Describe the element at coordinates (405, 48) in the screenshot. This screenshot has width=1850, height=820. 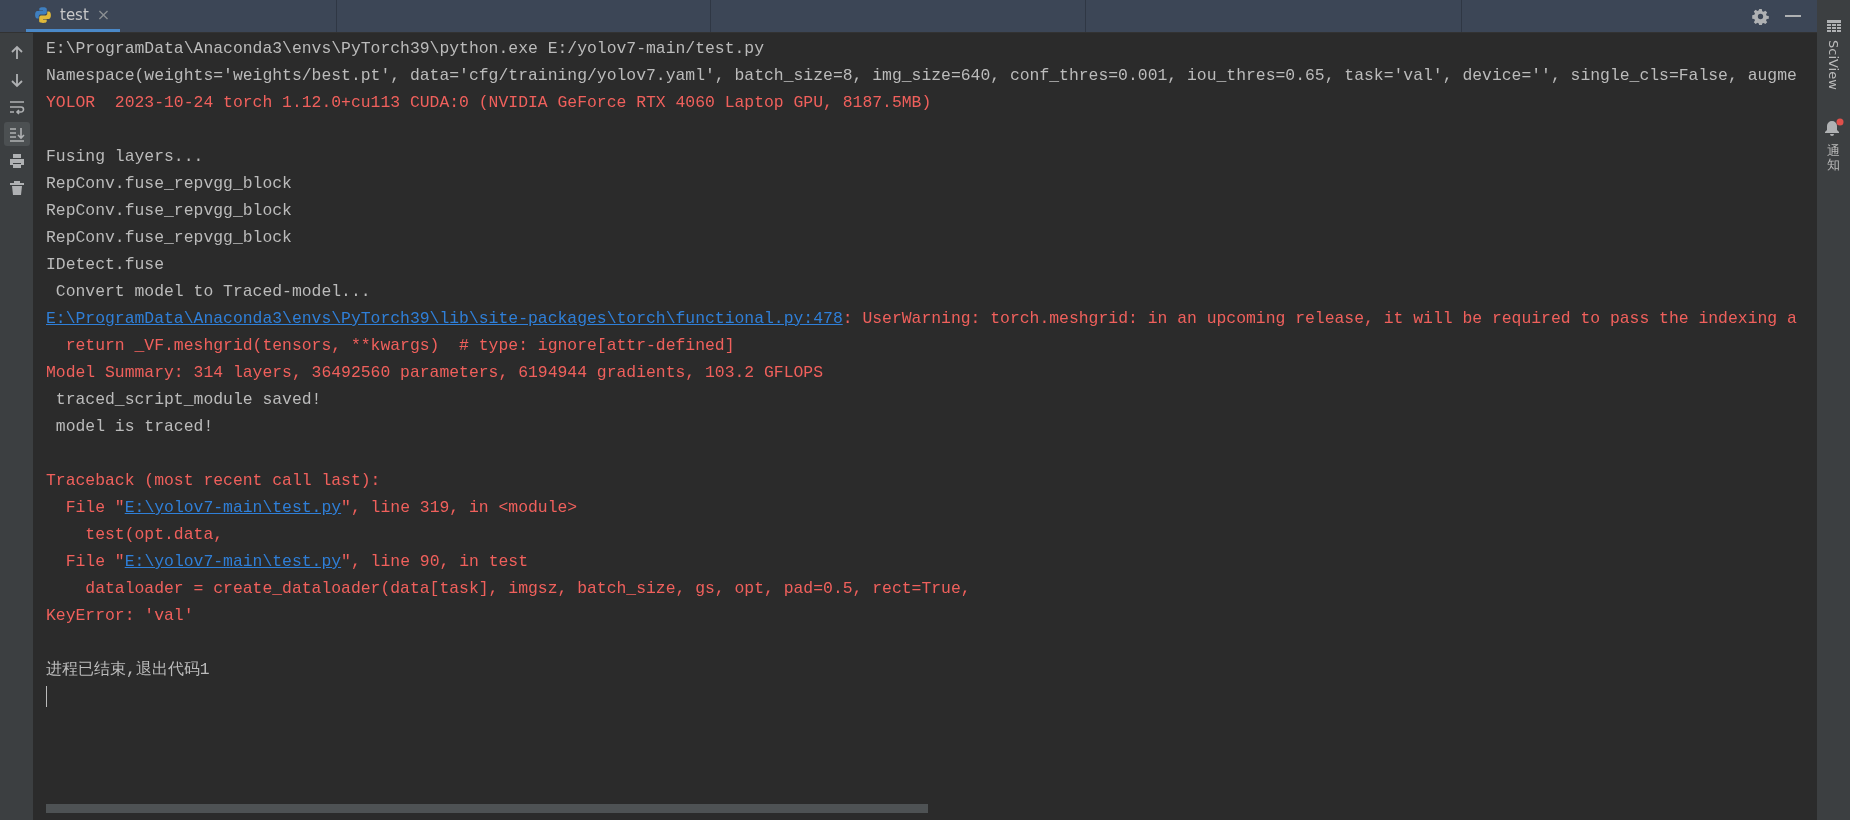
I see `output-text: E:\ProgramData\Anaconda3\envs\PyTorch39\python.exe E:/yolov7-main/test.py` at that location.